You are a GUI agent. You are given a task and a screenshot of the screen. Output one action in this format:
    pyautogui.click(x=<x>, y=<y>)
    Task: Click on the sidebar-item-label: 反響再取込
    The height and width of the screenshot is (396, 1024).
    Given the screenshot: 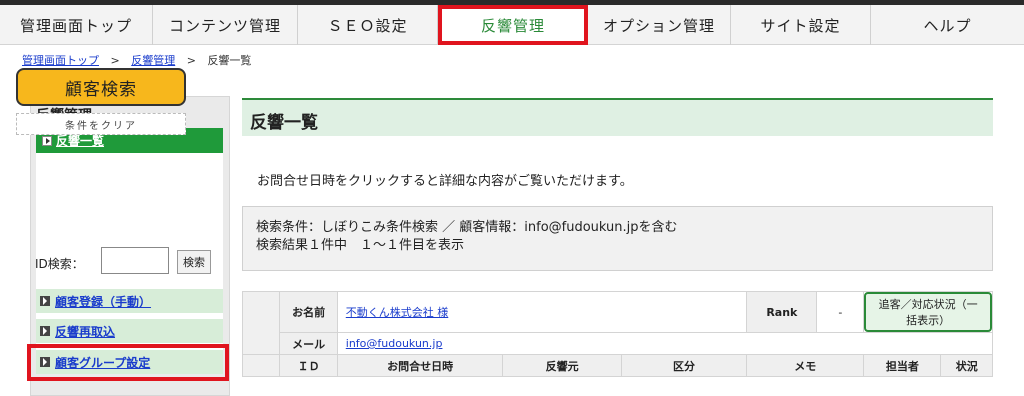 What is the action you would take?
    pyautogui.click(x=85, y=331)
    